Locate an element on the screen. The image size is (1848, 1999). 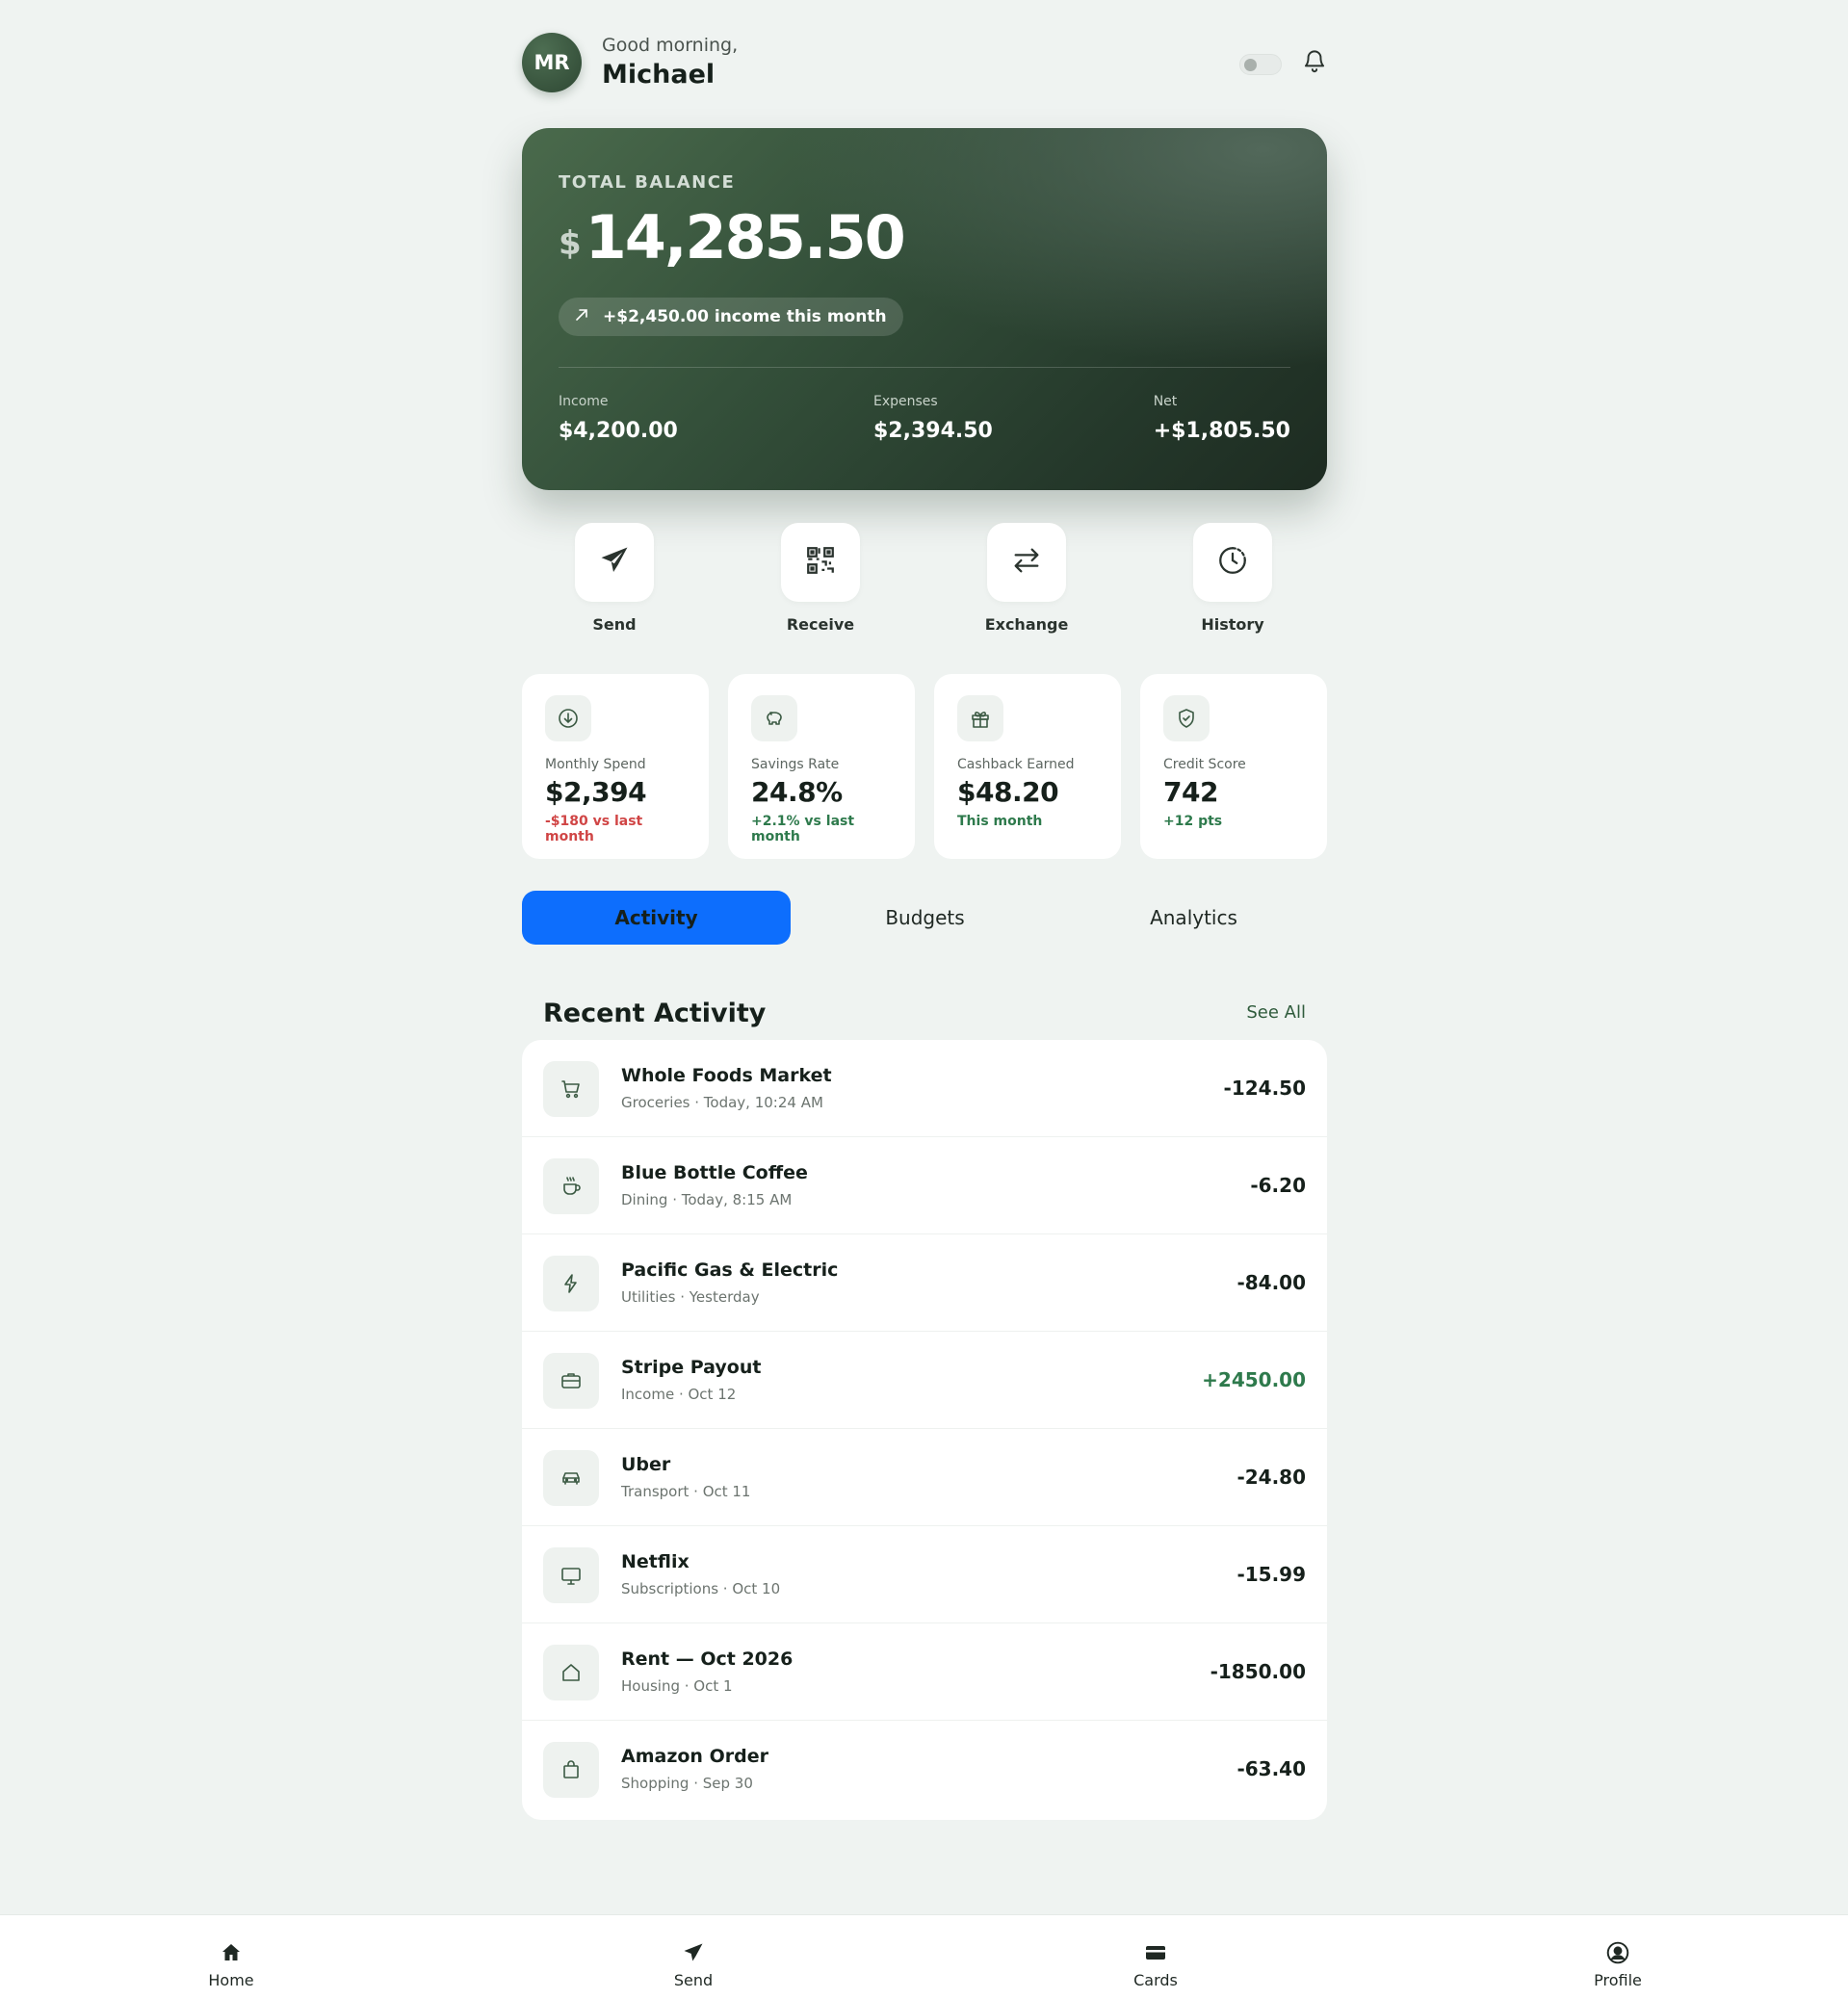
transaction-meta: Dining · Today, 8:15 AM is located at coordinates (707, 1200).